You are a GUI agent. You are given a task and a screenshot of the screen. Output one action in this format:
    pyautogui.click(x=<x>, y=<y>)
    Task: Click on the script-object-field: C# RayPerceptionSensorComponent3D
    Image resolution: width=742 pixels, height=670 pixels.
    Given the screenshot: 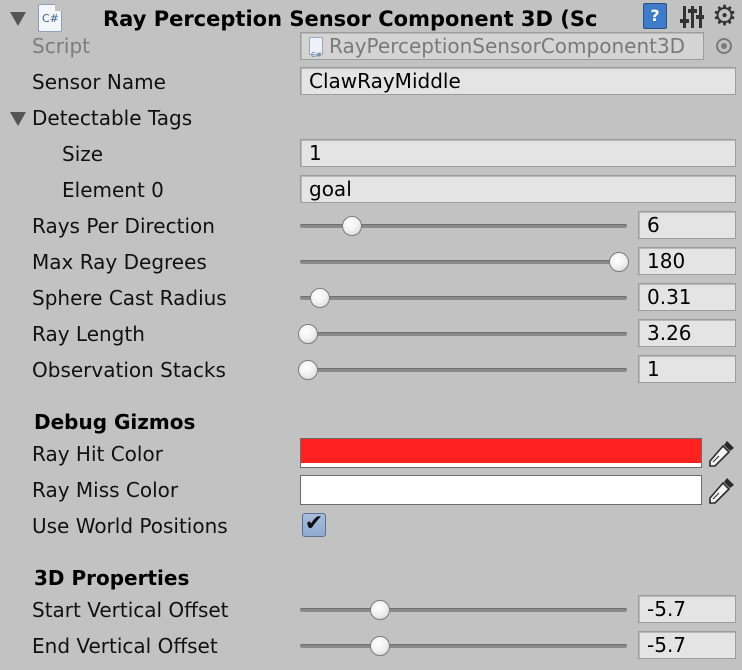 What is the action you would take?
    pyautogui.click(x=502, y=46)
    